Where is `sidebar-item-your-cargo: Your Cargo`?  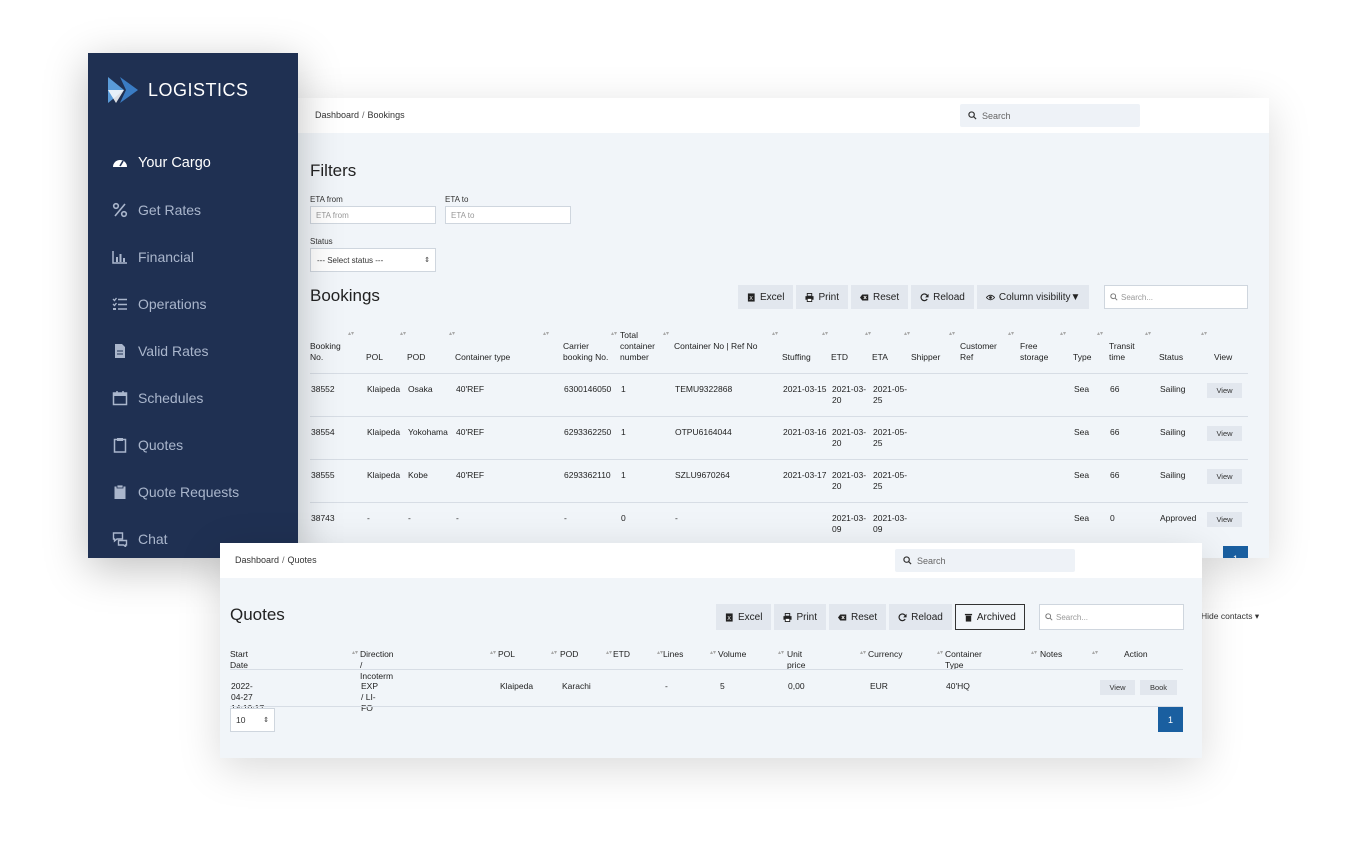
sidebar-item-your-cargo: Your Cargo is located at coordinates (175, 162).